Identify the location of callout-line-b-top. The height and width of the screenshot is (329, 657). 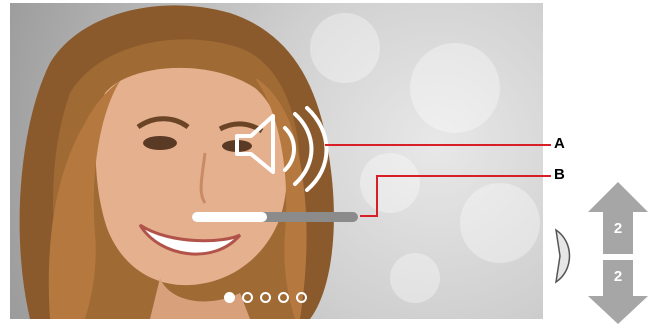
(464, 176).